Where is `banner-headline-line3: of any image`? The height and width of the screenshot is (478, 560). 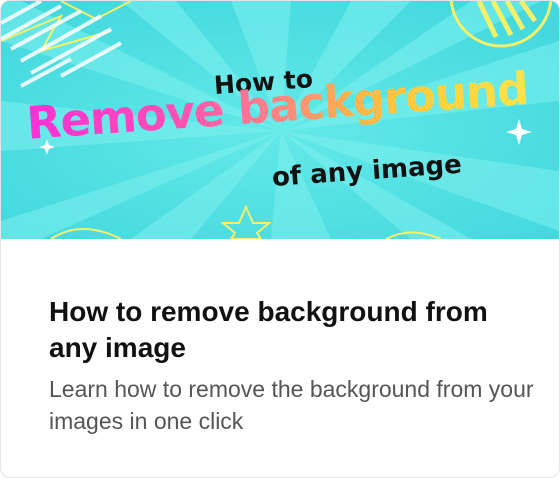
banner-headline-line3: of any image is located at coordinates (367, 171).